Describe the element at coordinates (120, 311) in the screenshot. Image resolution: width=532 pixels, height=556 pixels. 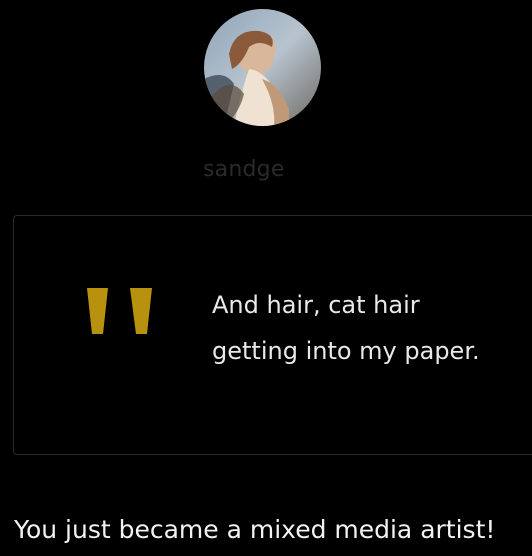
I see `quote-mark-icon` at that location.